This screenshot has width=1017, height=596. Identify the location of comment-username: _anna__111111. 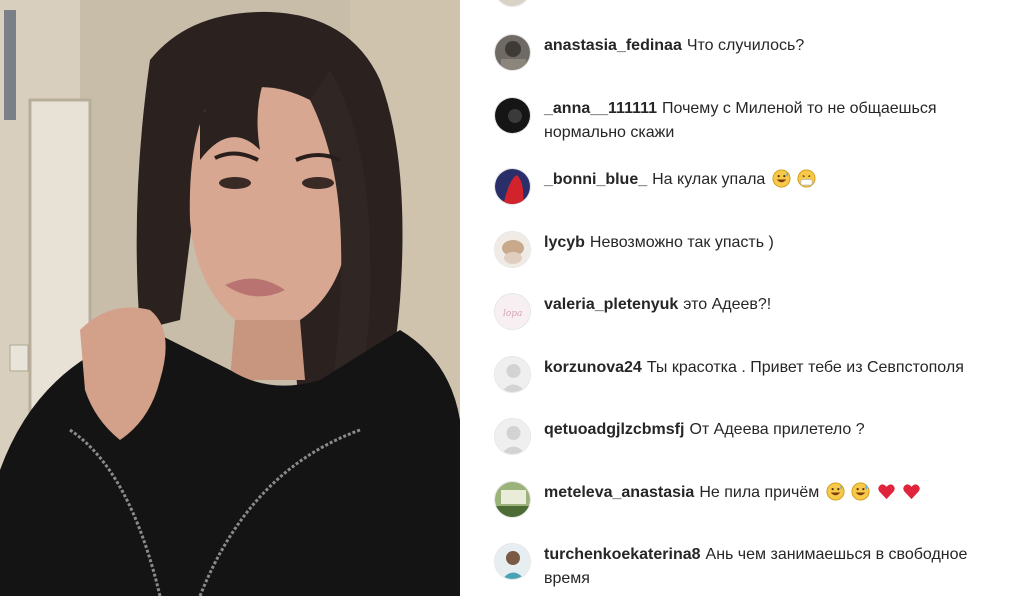
(600, 108).